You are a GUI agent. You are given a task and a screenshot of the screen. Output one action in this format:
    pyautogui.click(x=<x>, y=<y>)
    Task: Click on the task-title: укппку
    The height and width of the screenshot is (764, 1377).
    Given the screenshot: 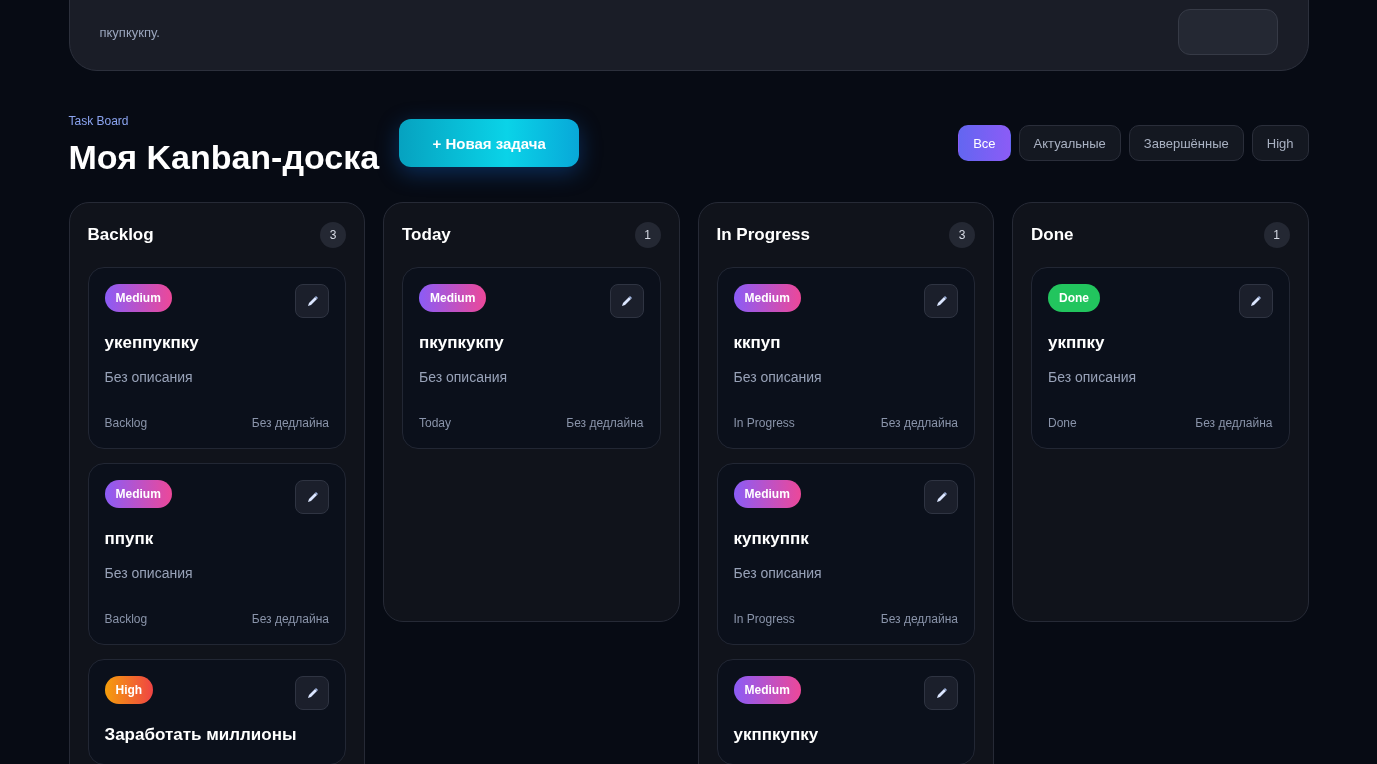 What is the action you would take?
    pyautogui.click(x=1077, y=343)
    